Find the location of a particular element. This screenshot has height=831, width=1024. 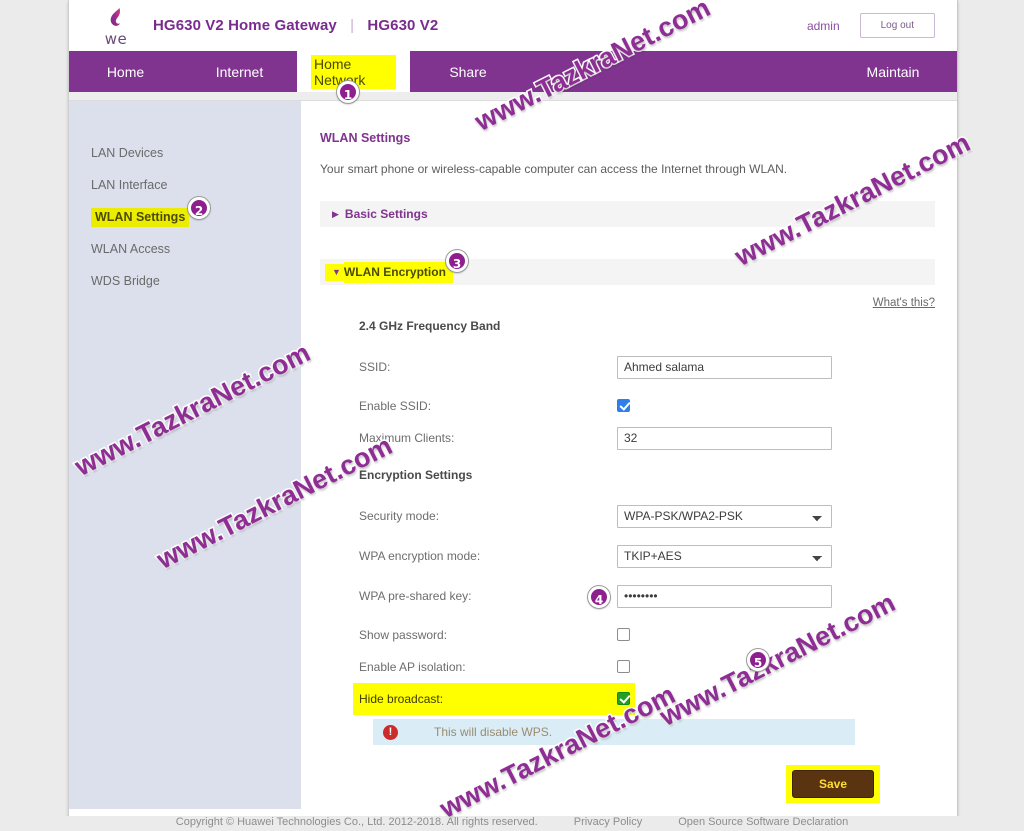

nav-item-share: Share is located at coordinates (468, 71).